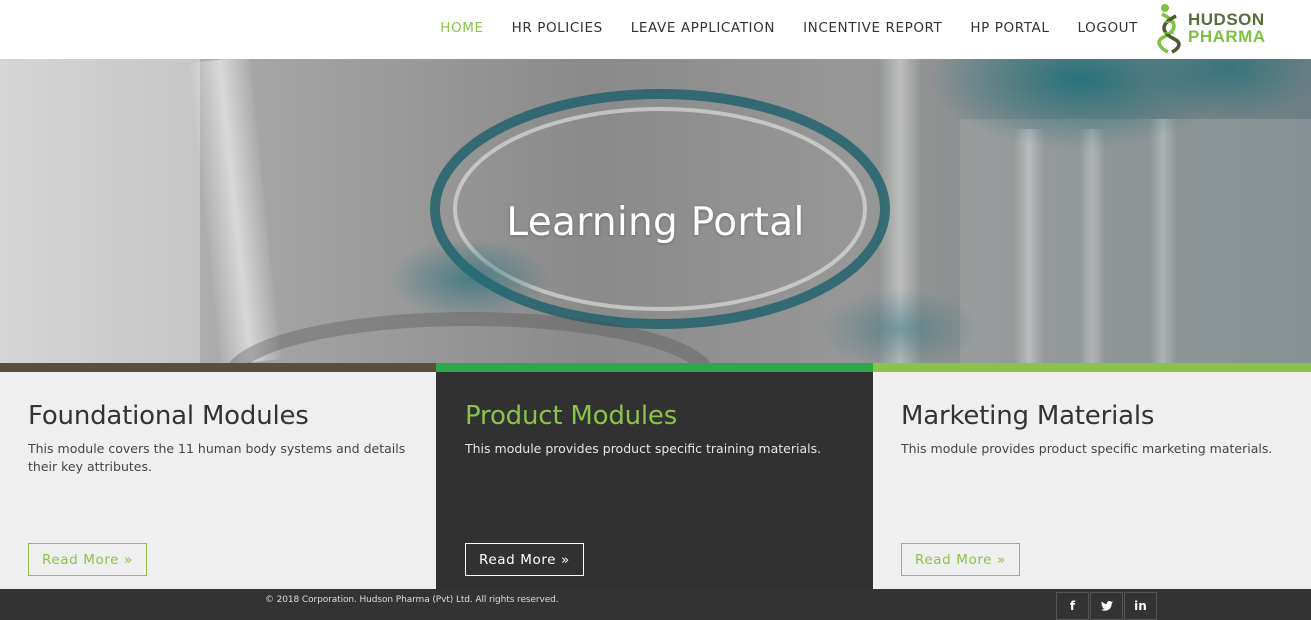 The width and height of the screenshot is (1311, 620). I want to click on logo-text: HUDSON PHARMA, so click(1227, 28).